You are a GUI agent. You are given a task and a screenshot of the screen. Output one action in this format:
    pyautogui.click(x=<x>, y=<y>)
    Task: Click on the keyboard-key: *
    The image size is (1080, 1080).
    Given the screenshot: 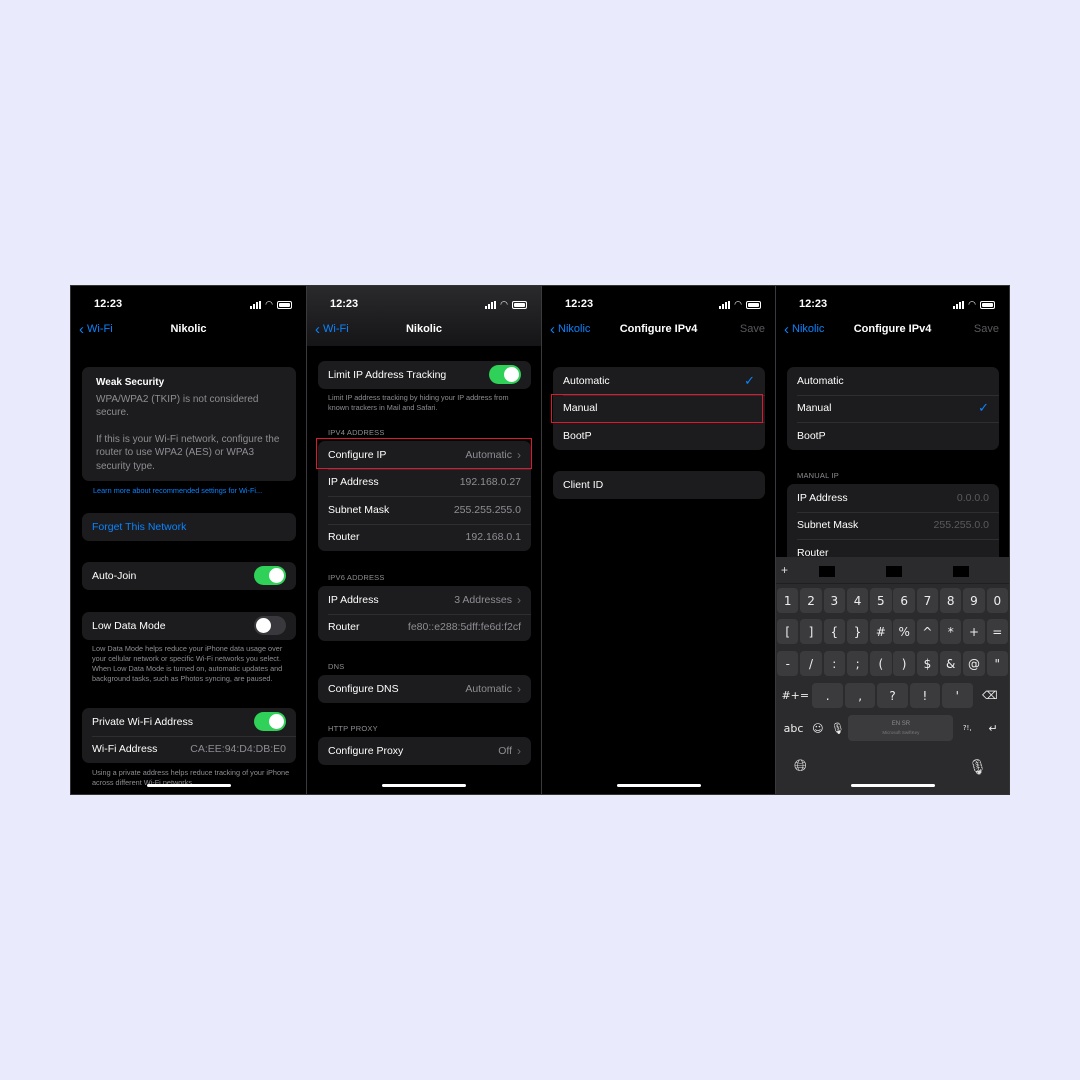 What is the action you would take?
    pyautogui.click(x=950, y=631)
    